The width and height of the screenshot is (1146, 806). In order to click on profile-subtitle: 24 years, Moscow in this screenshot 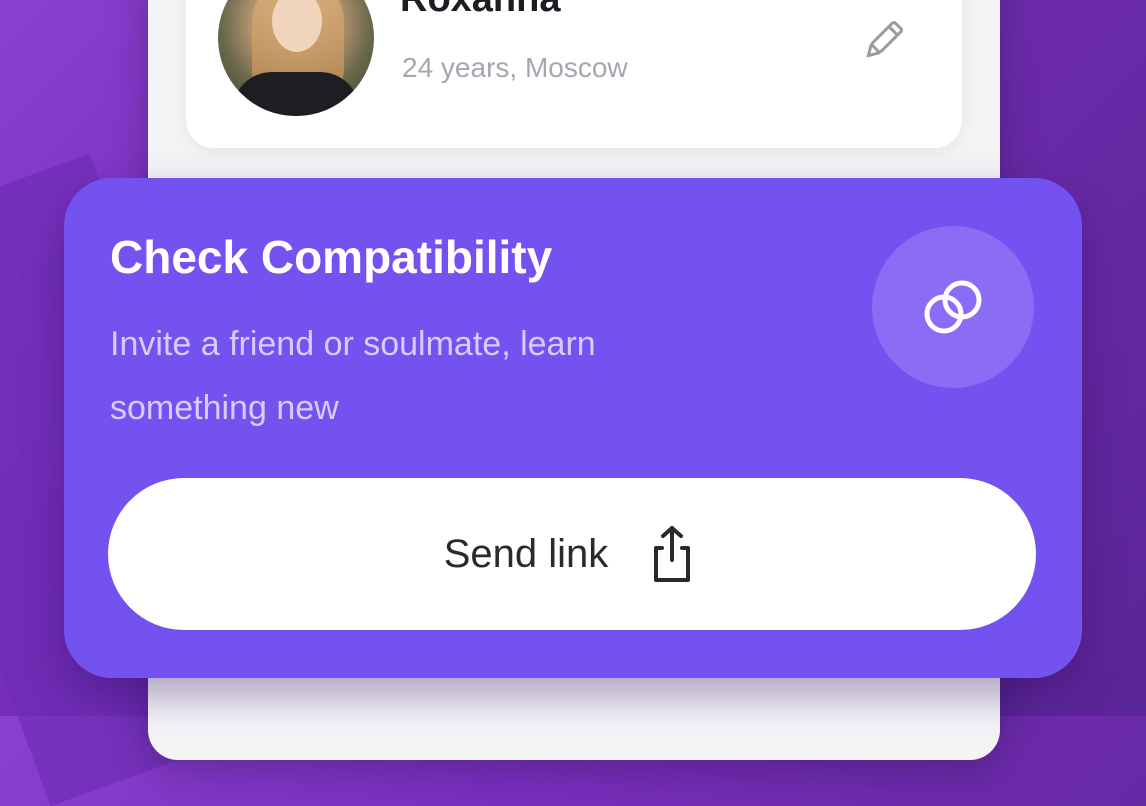, I will do `click(515, 67)`.